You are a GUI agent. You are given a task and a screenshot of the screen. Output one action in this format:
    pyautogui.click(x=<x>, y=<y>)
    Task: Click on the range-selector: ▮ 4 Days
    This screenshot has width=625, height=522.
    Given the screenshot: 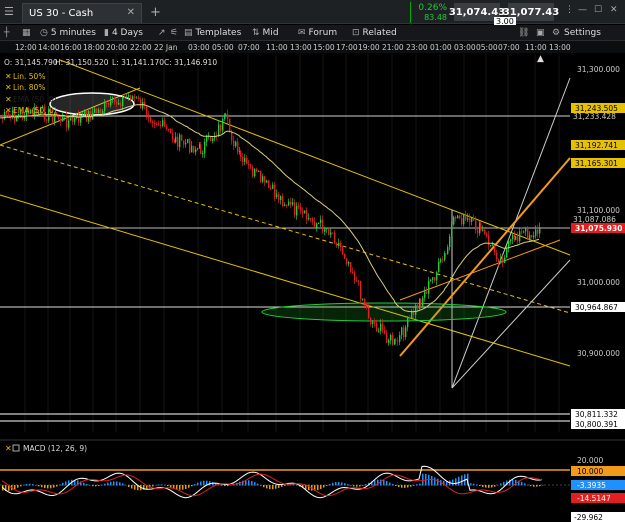 What is the action you would take?
    pyautogui.click(x=123, y=33)
    